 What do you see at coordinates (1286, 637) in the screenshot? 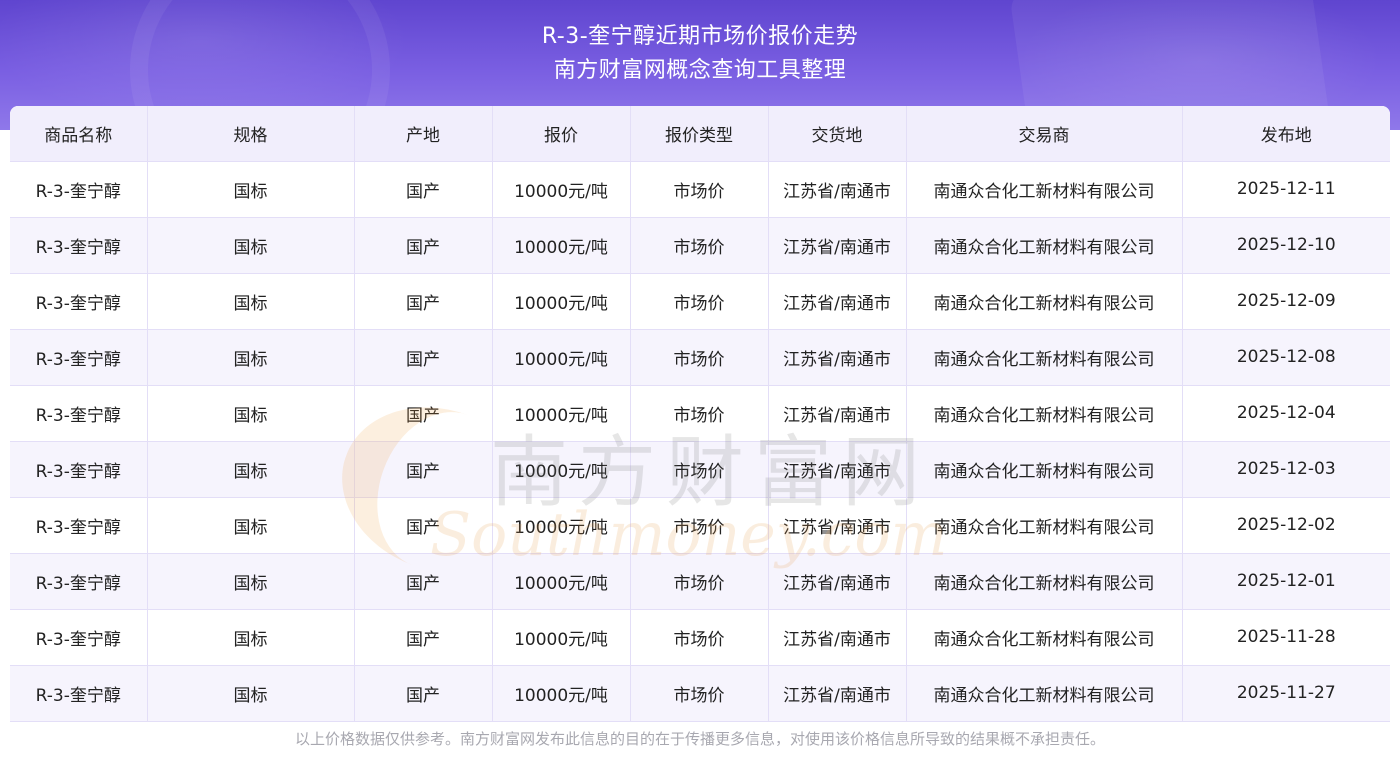
I see `table-cell: 2025-11-28` at bounding box center [1286, 637].